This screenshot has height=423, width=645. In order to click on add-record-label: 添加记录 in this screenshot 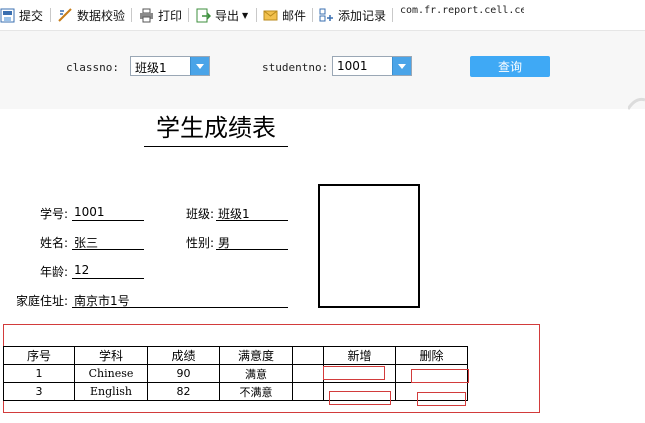, I will do `click(362, 15)`.